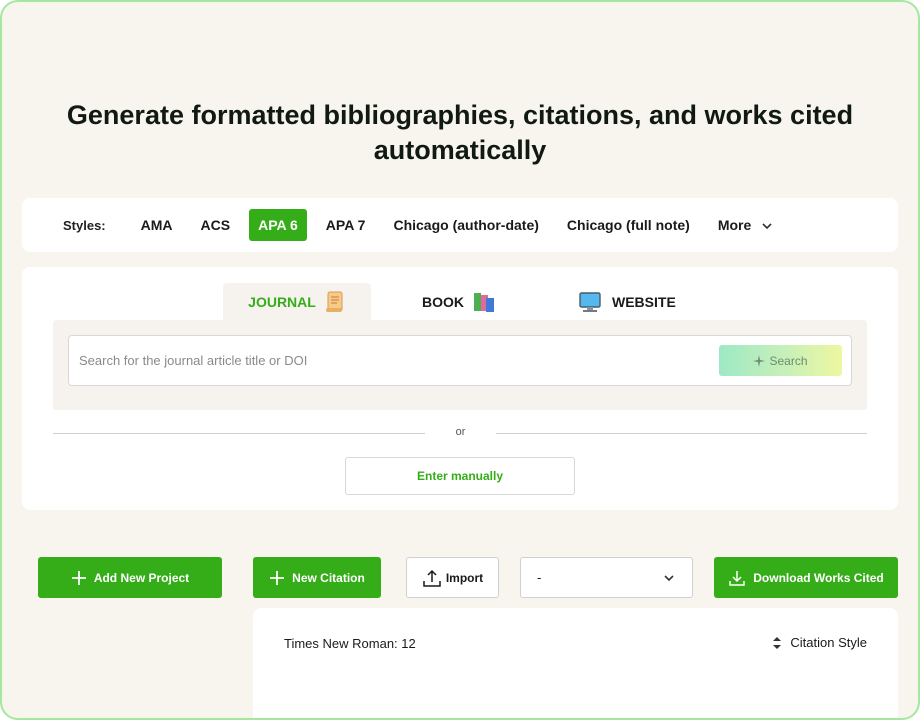  I want to click on style-option-acs: ACS, so click(216, 225).